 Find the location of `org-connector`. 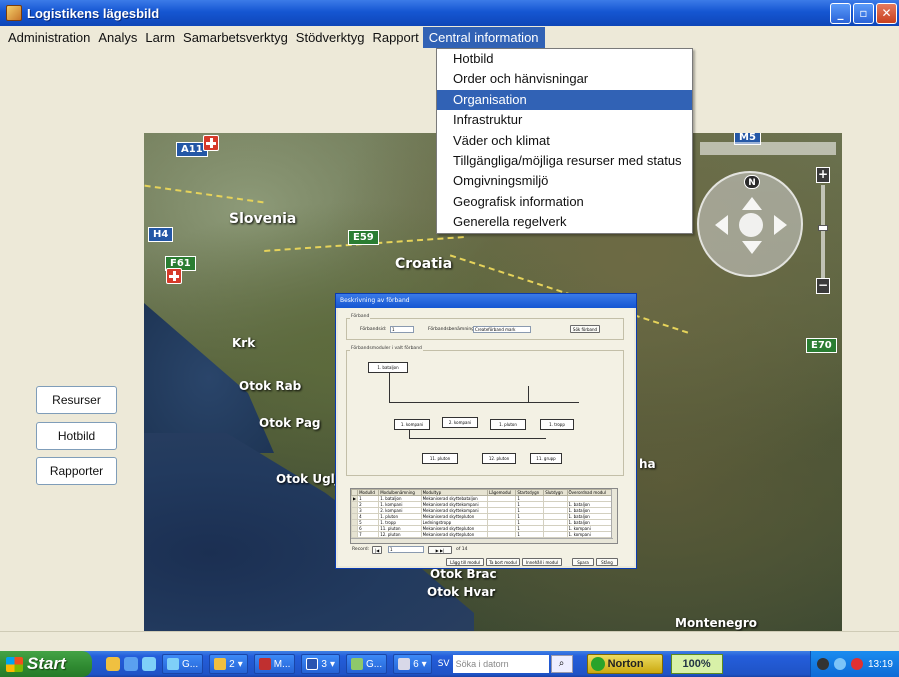

org-connector is located at coordinates (484, 402).